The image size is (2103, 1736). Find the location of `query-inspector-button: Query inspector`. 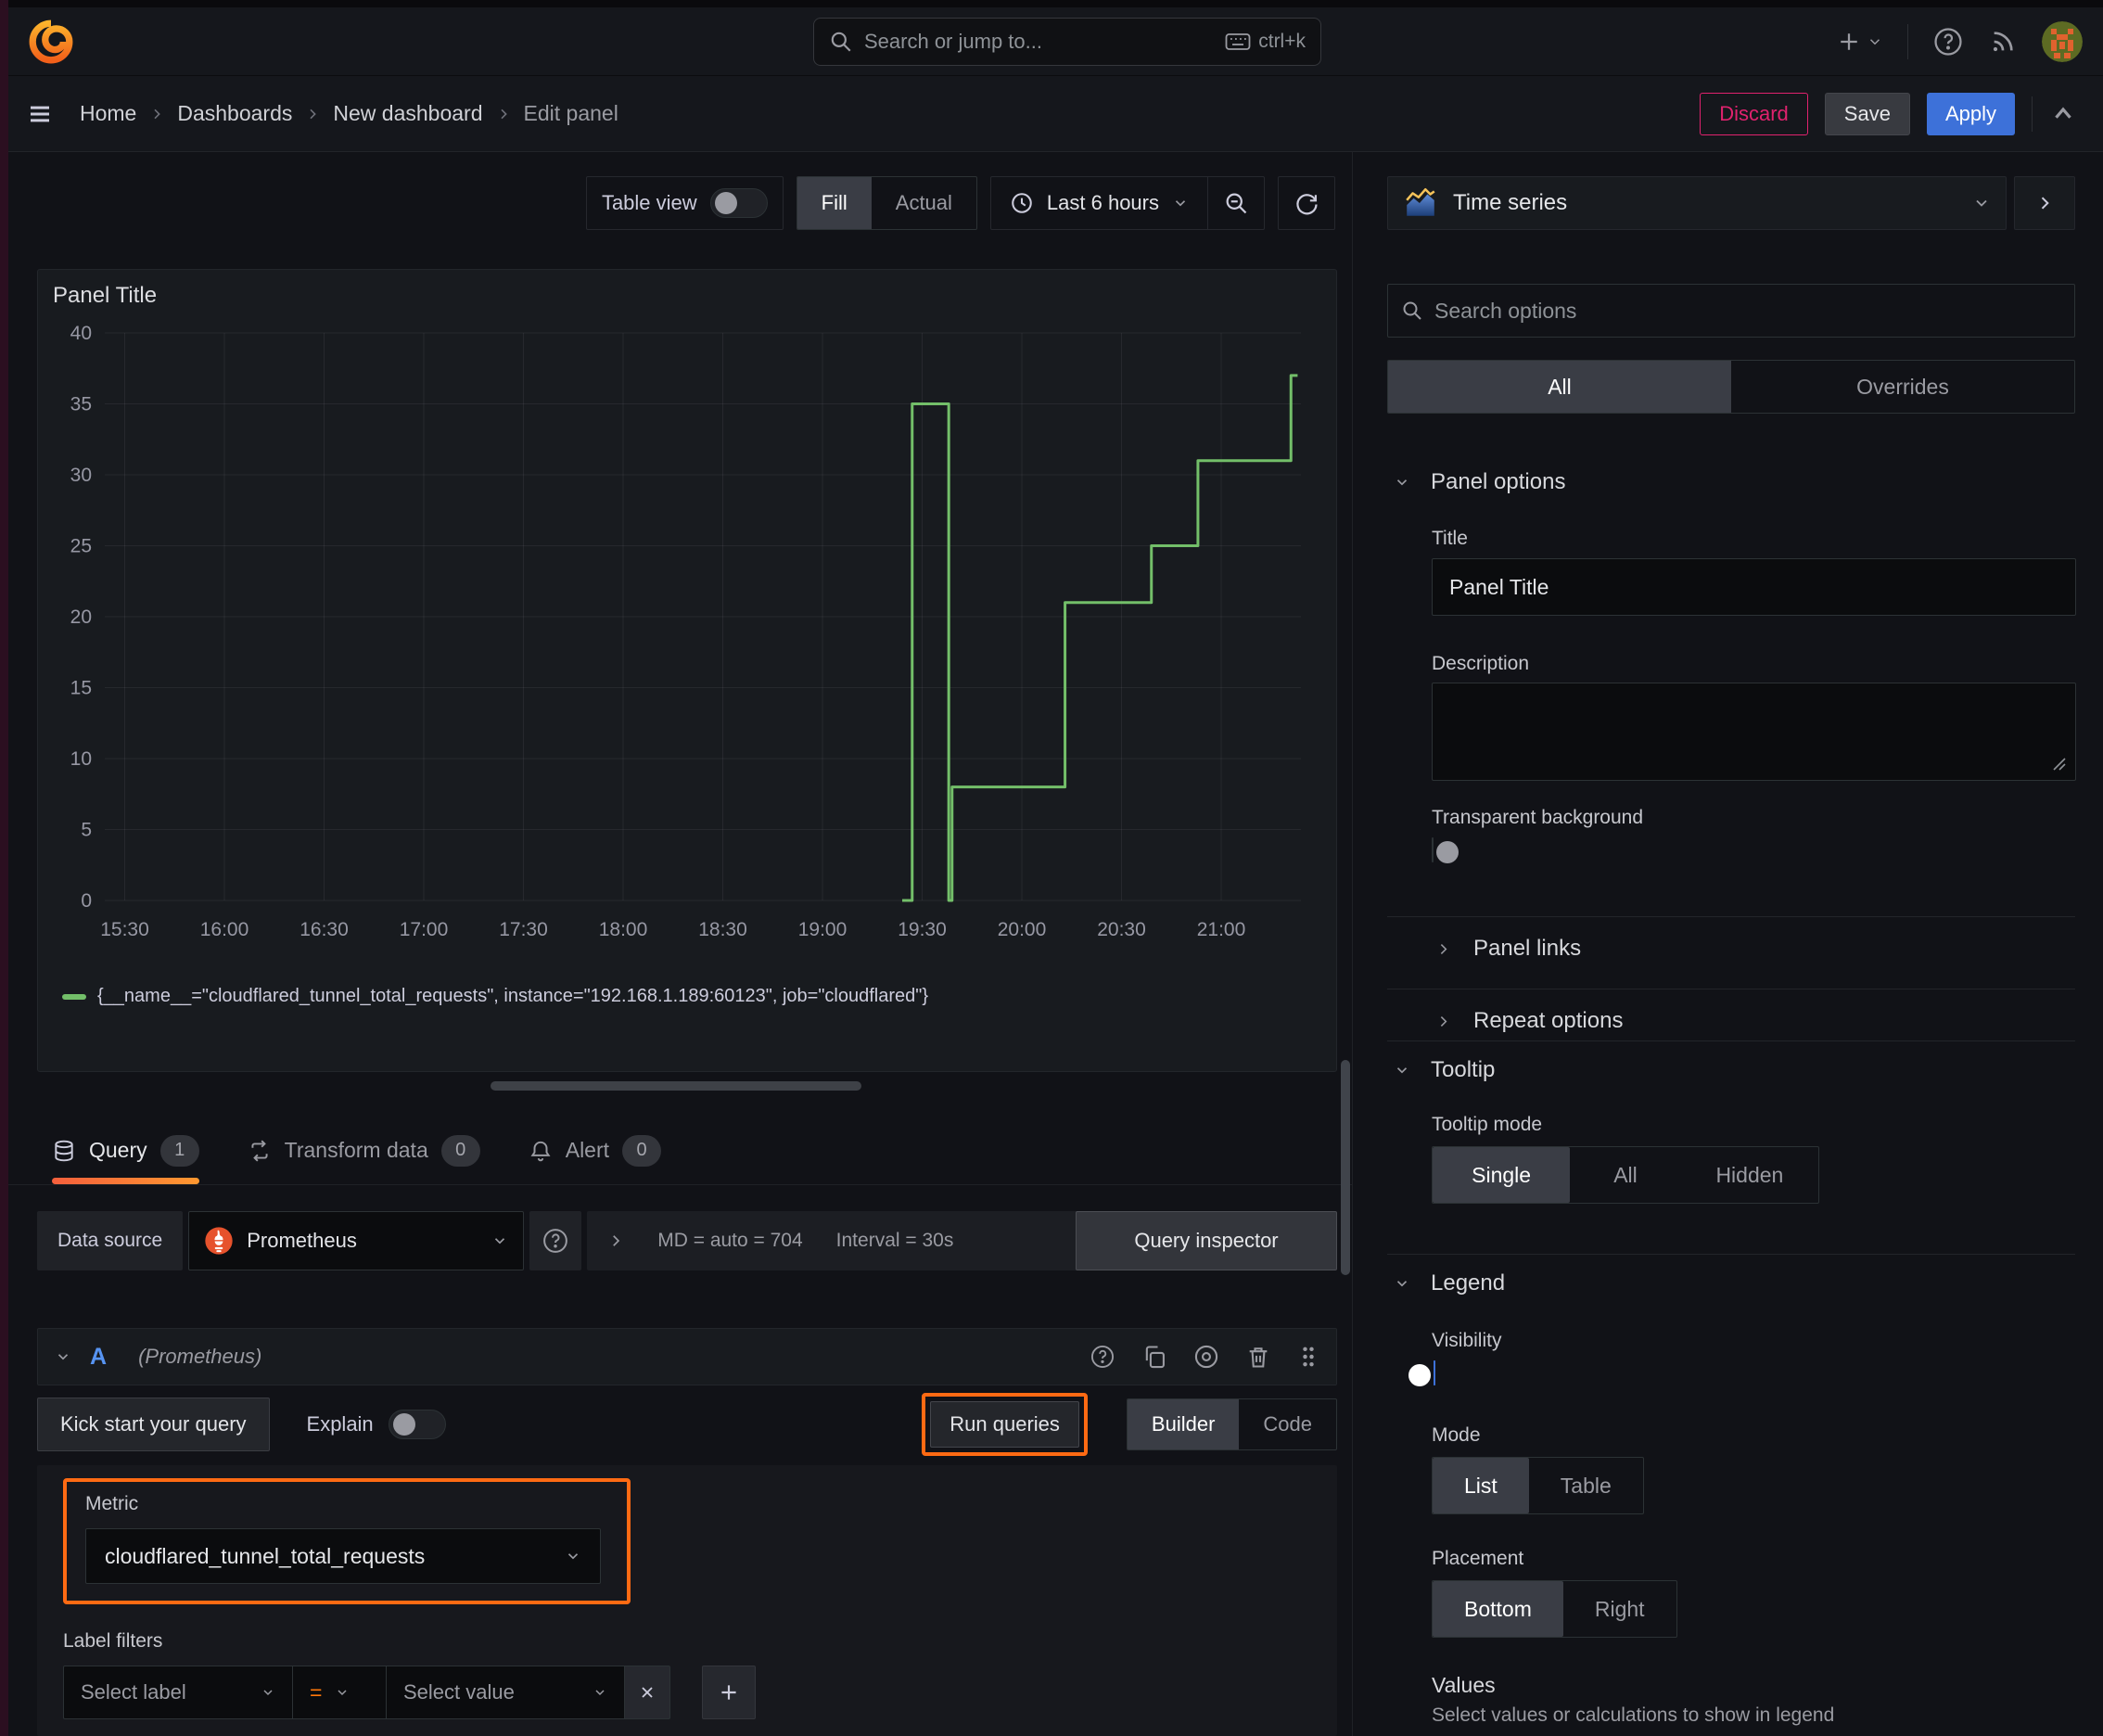

query-inspector-button: Query inspector is located at coordinates (1206, 1241).